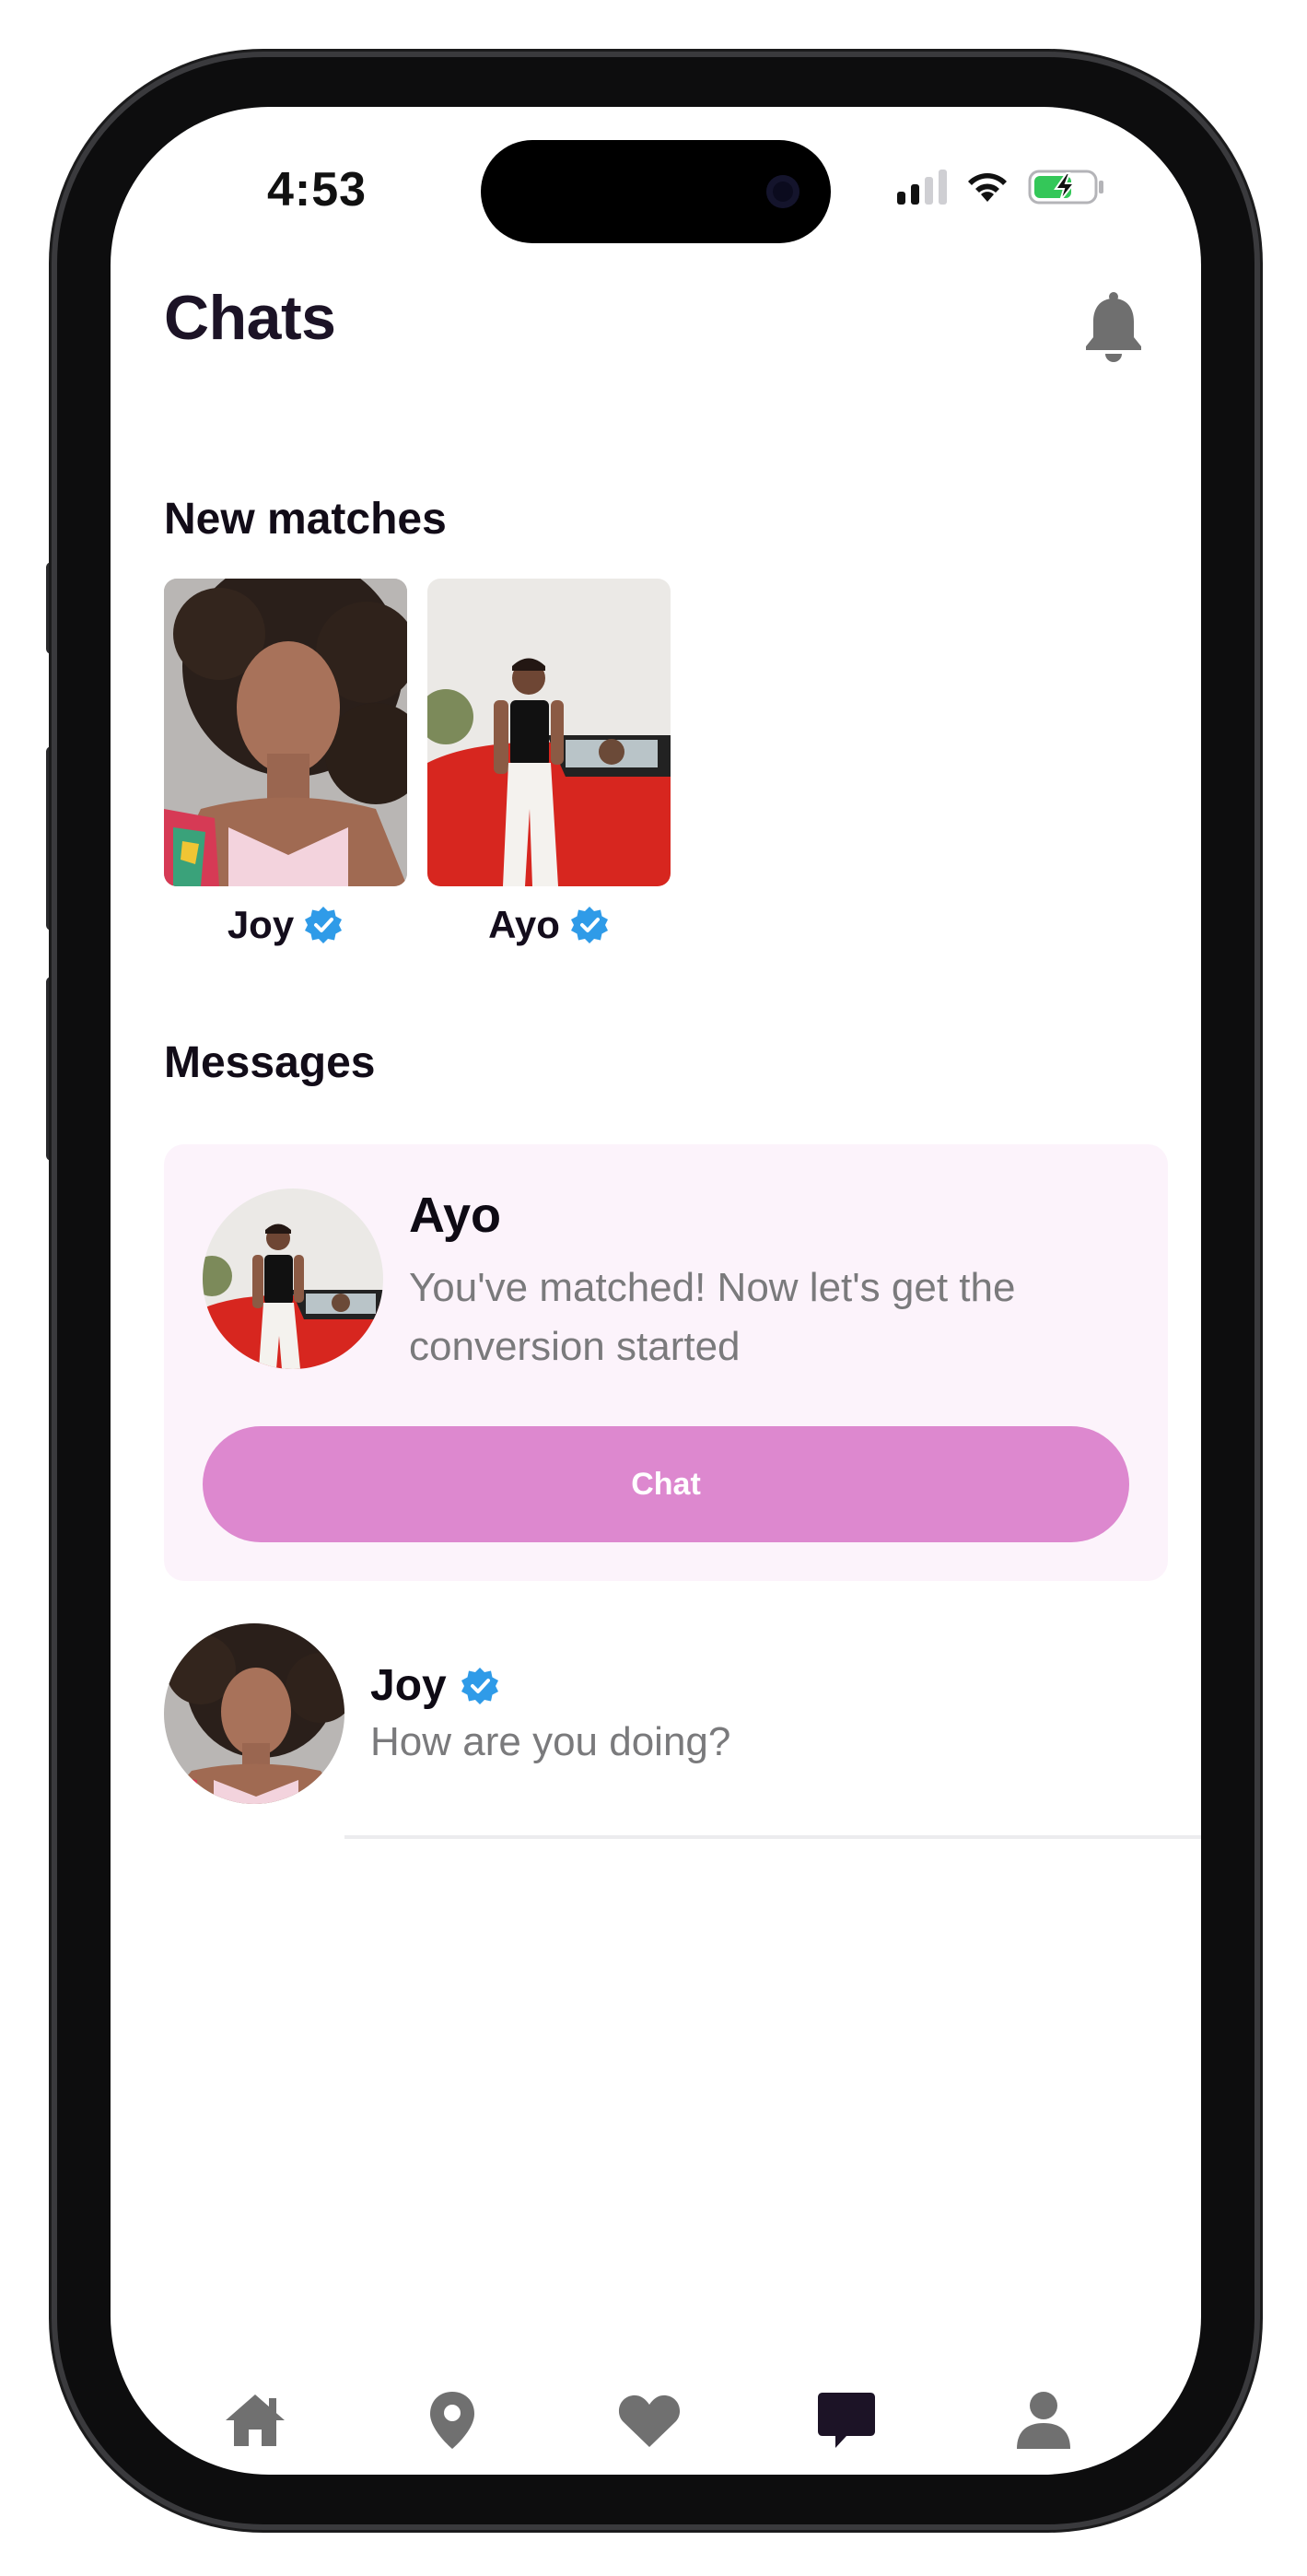 The image size is (1307, 2576). Describe the element at coordinates (409, 1685) in the screenshot. I see `contact-name: Joy` at that location.